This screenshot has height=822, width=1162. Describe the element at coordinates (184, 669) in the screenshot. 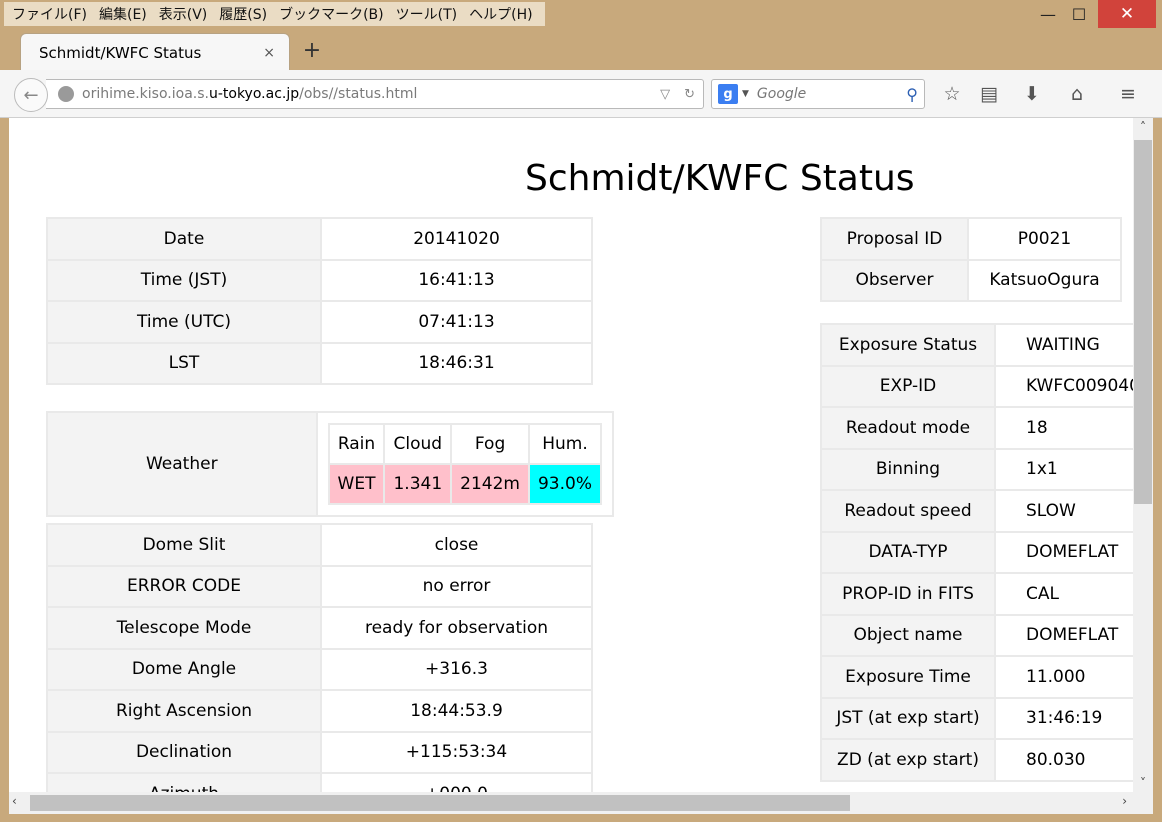

I see `row-label: Dome Angle` at that location.